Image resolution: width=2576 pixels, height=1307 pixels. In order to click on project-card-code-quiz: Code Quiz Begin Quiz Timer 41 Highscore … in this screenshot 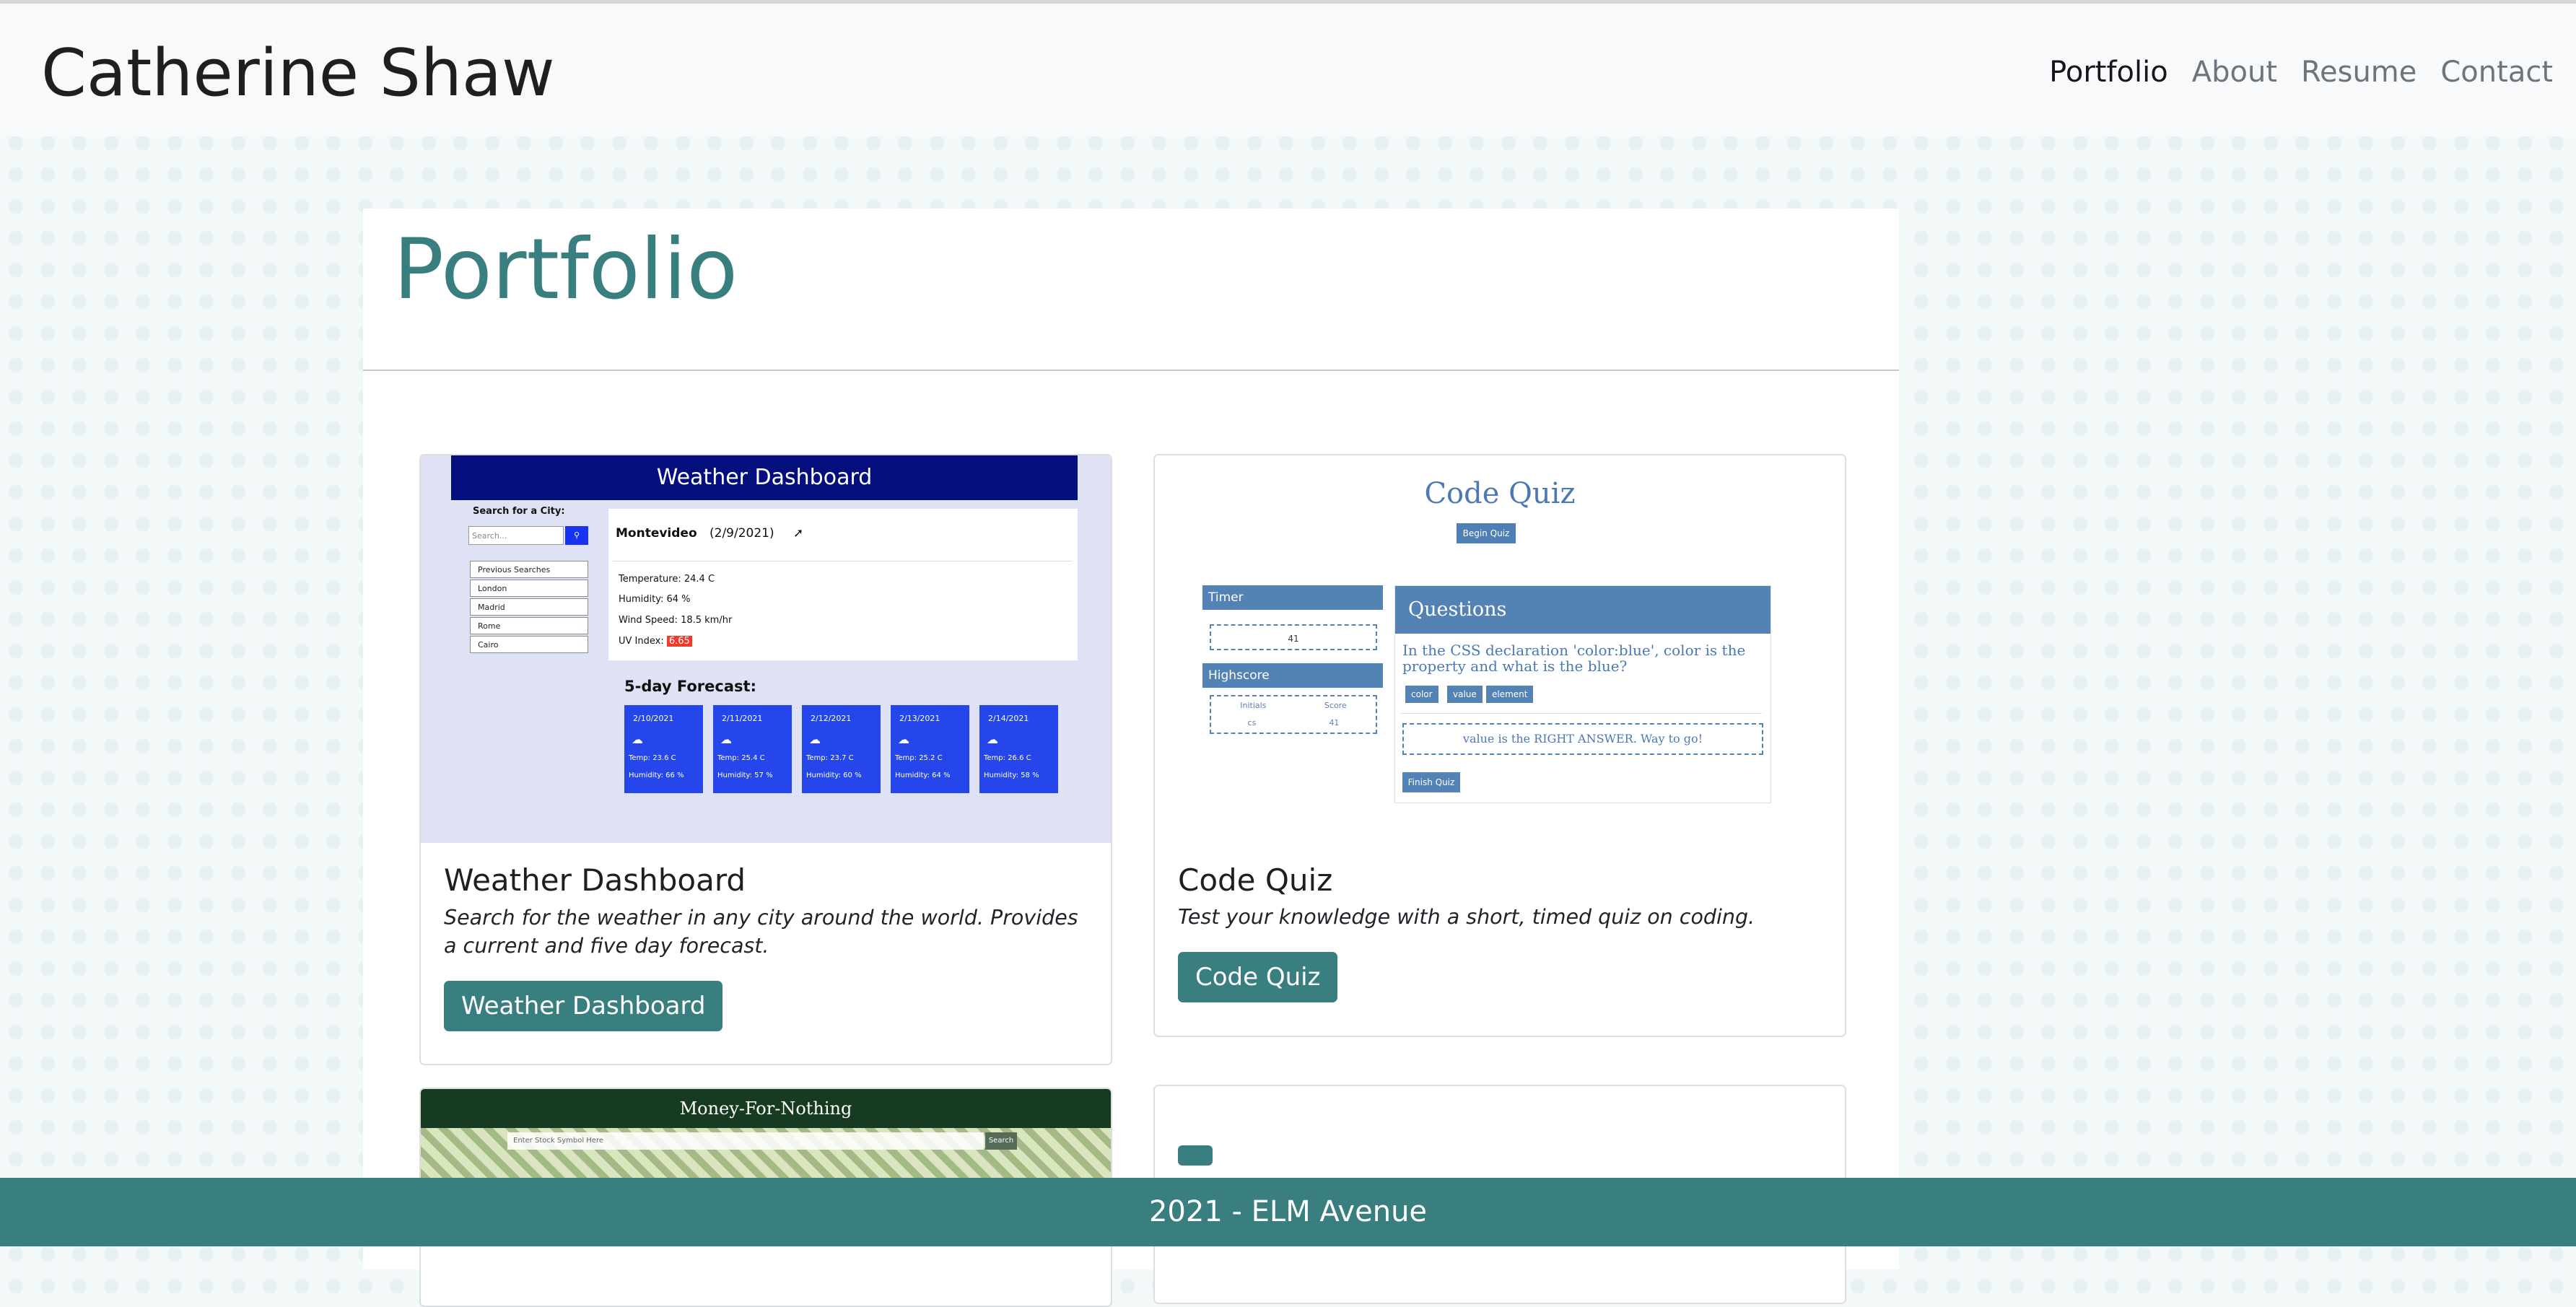, I will do `click(1499, 745)`.